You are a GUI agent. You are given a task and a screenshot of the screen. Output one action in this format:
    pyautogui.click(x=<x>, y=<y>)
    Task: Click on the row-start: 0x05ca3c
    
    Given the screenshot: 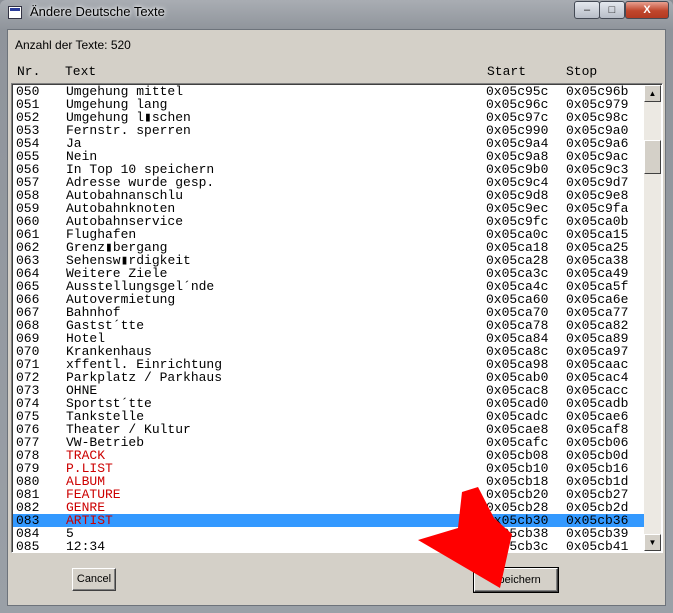 What is the action you would take?
    pyautogui.click(x=517, y=273)
    